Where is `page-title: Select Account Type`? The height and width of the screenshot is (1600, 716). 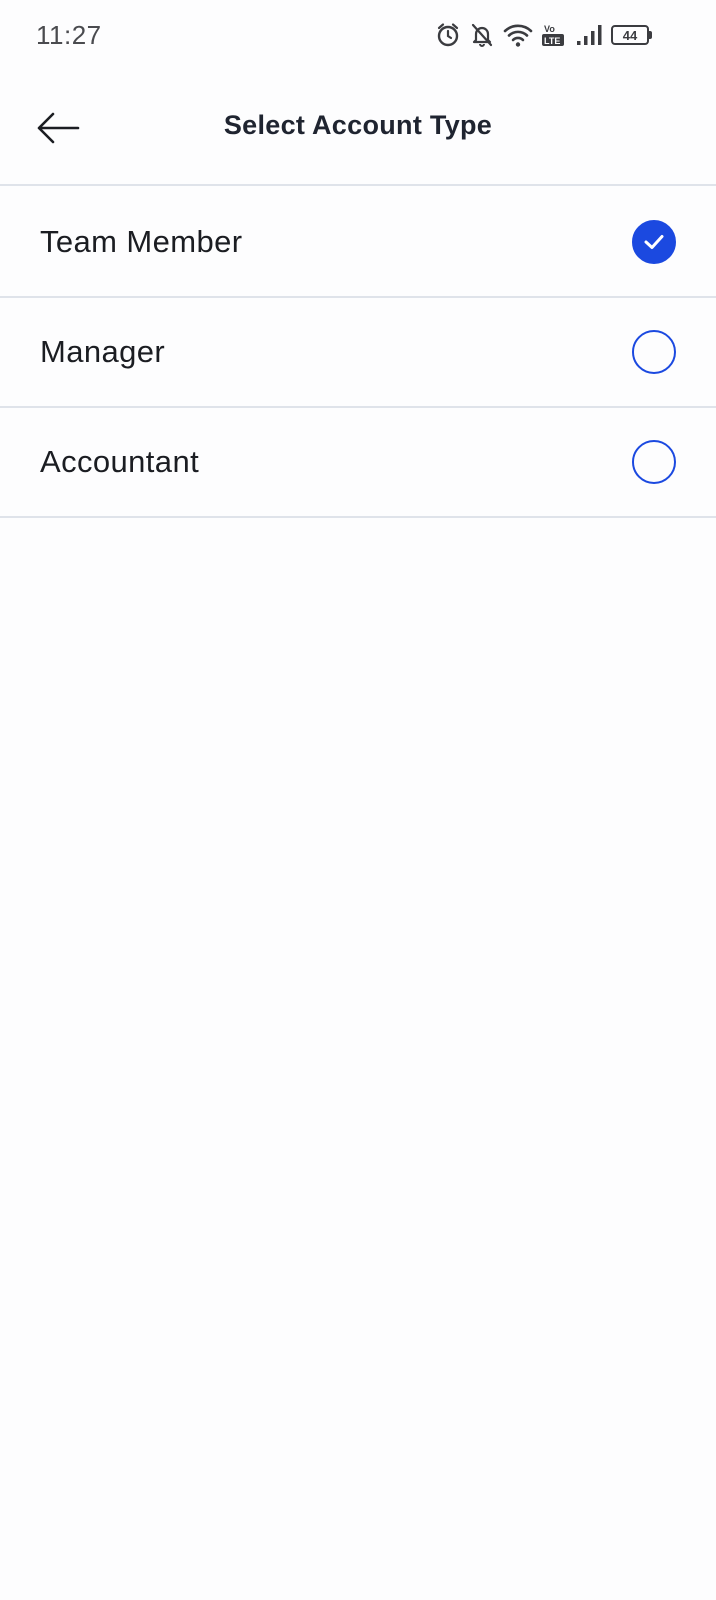 page-title: Select Account Type is located at coordinates (358, 125).